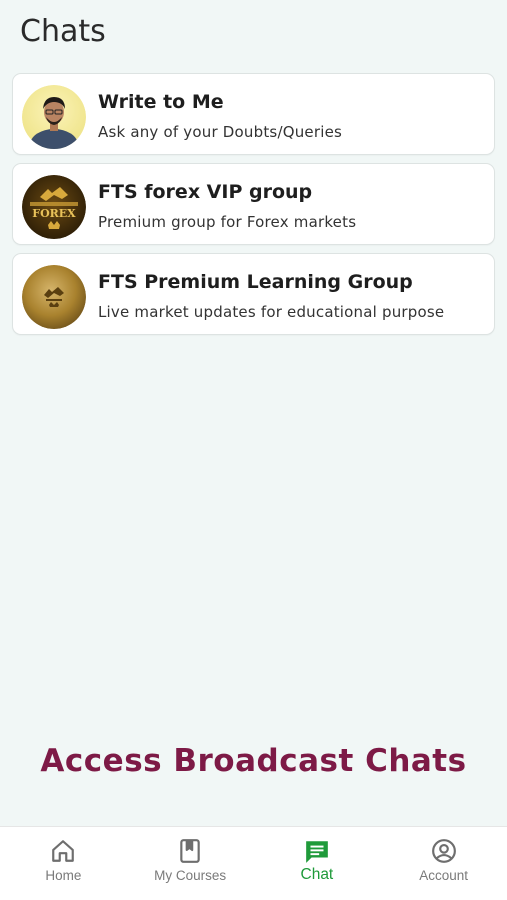 The height and width of the screenshot is (900, 507). Describe the element at coordinates (205, 192) in the screenshot. I see `chat-title: FTS forex VIP group` at that location.